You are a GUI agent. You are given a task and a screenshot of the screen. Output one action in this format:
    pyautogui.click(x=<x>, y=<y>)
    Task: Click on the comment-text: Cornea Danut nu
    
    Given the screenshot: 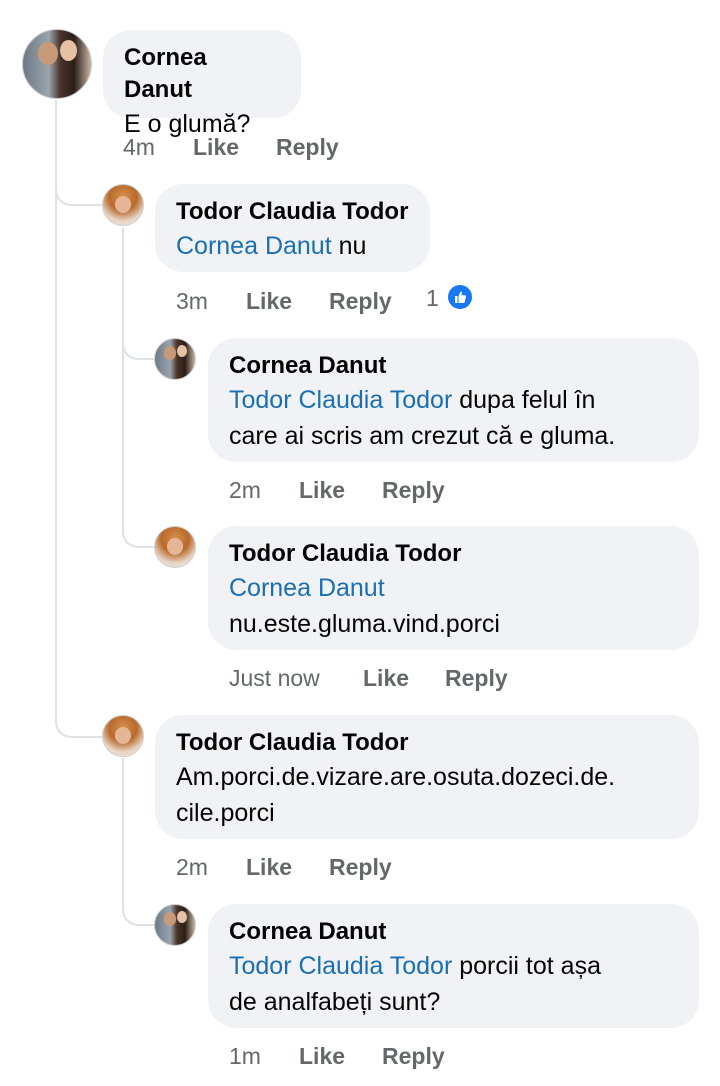 What is the action you would take?
    pyautogui.click(x=271, y=246)
    